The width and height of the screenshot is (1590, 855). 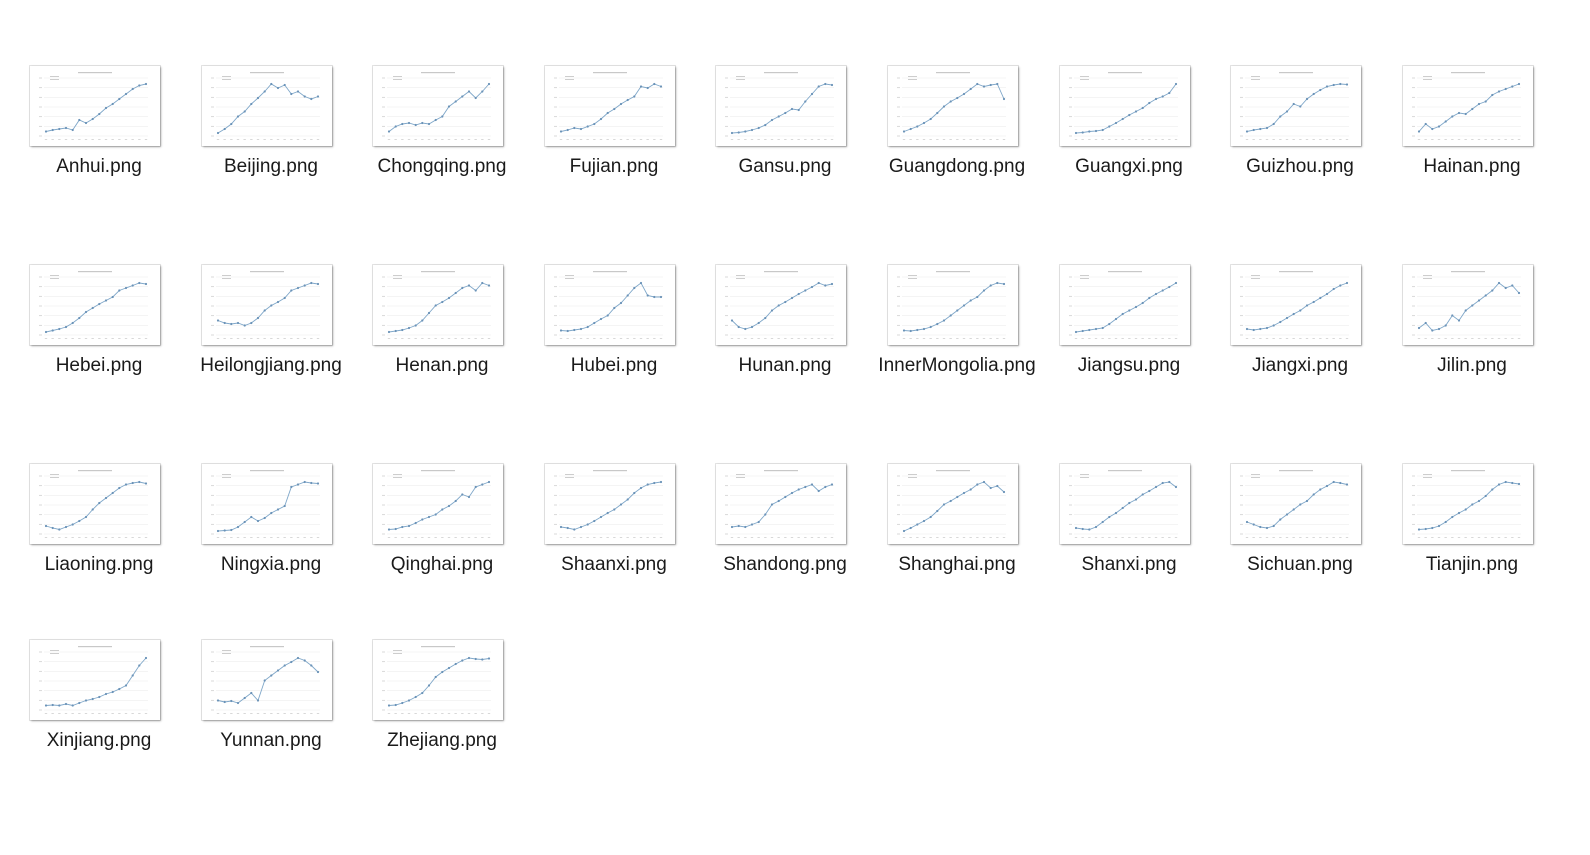 I want to click on file-item: Tianjin.png, so click(x=1472, y=539).